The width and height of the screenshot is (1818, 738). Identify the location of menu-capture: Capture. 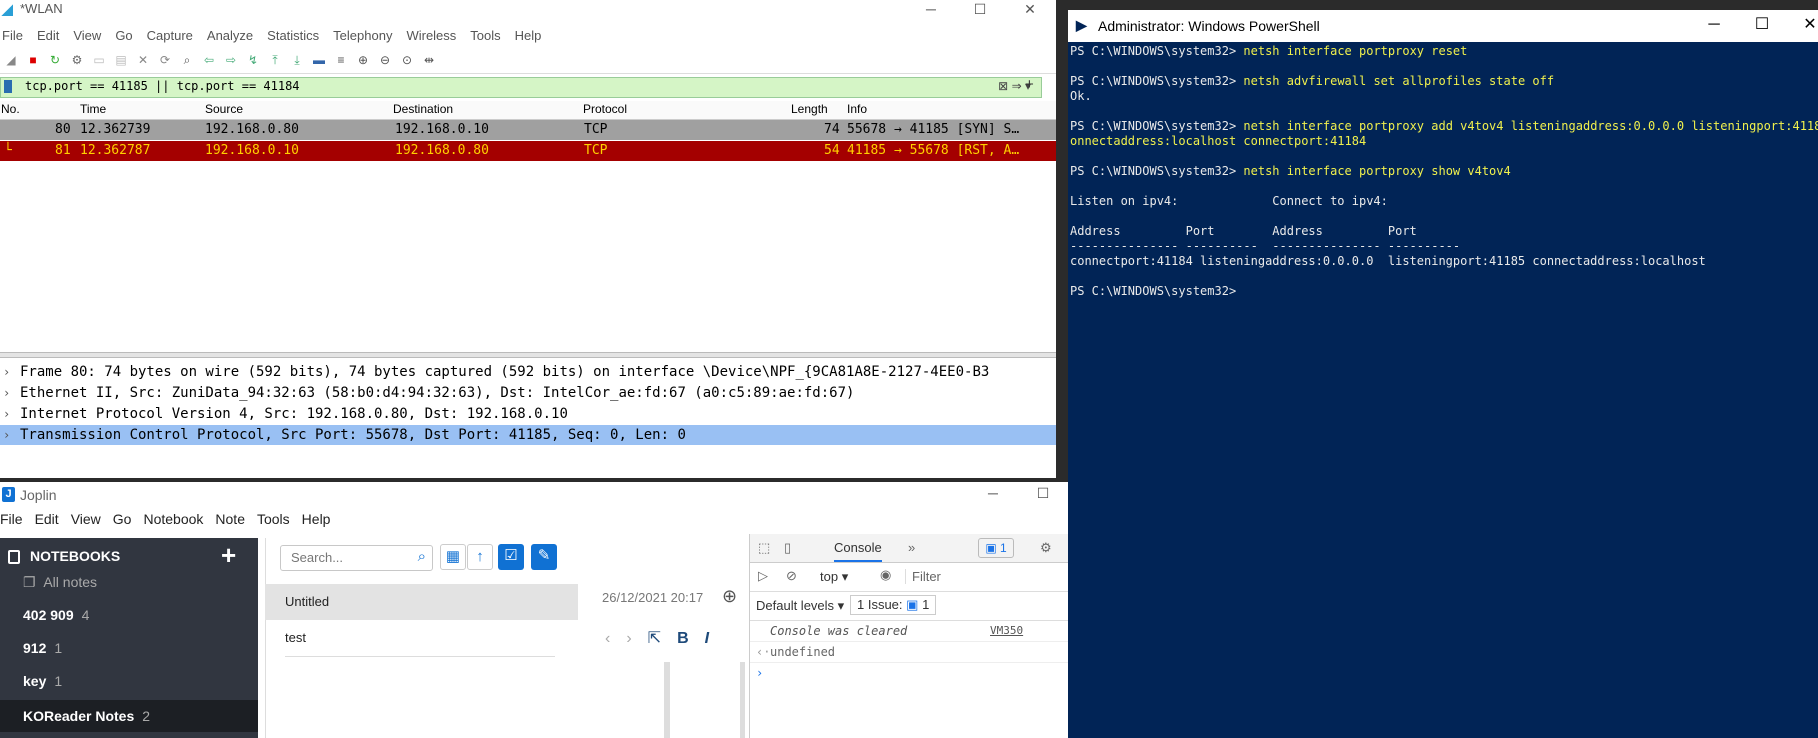
(170, 36).